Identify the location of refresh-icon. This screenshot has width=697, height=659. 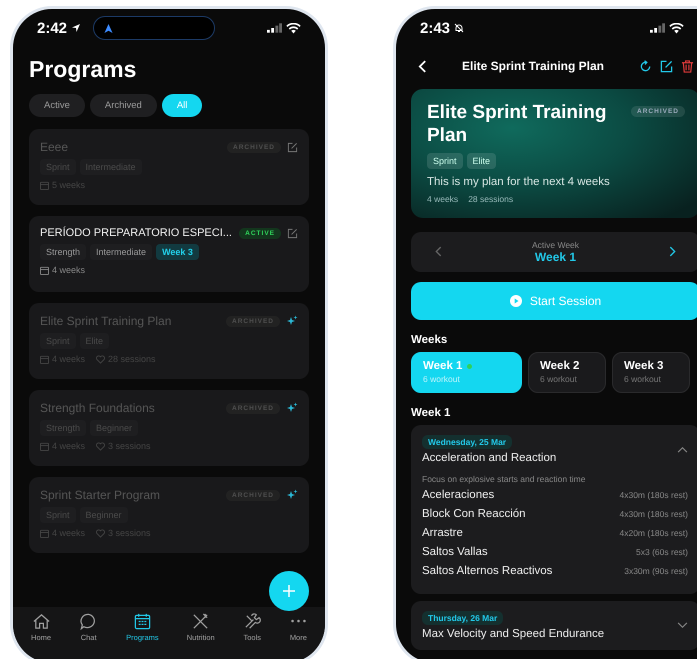
(645, 66).